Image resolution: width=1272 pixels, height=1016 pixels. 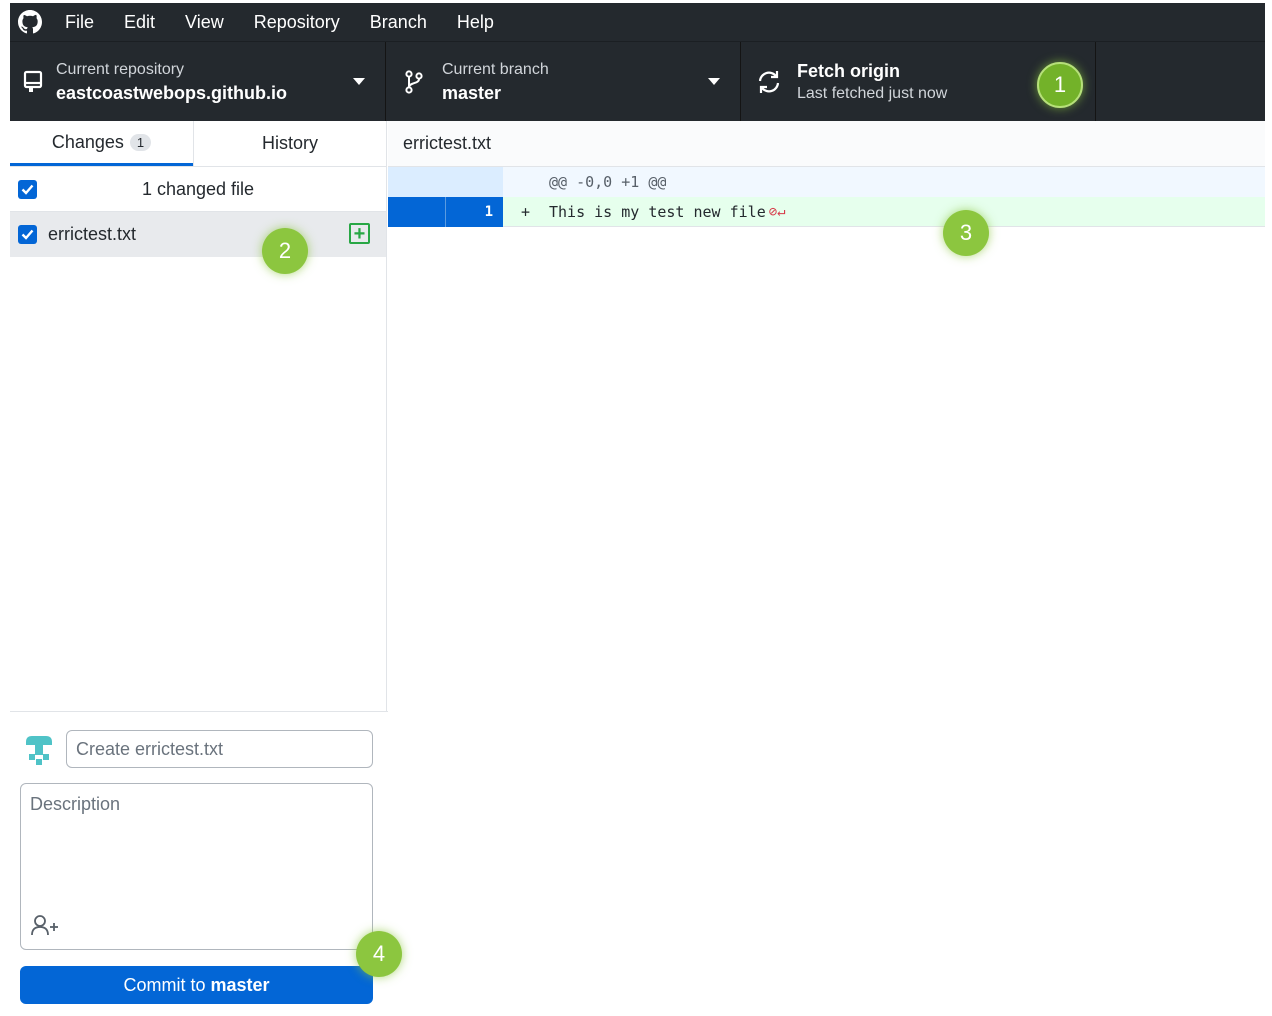 I want to click on commit-button: Commit to master, so click(x=196, y=985).